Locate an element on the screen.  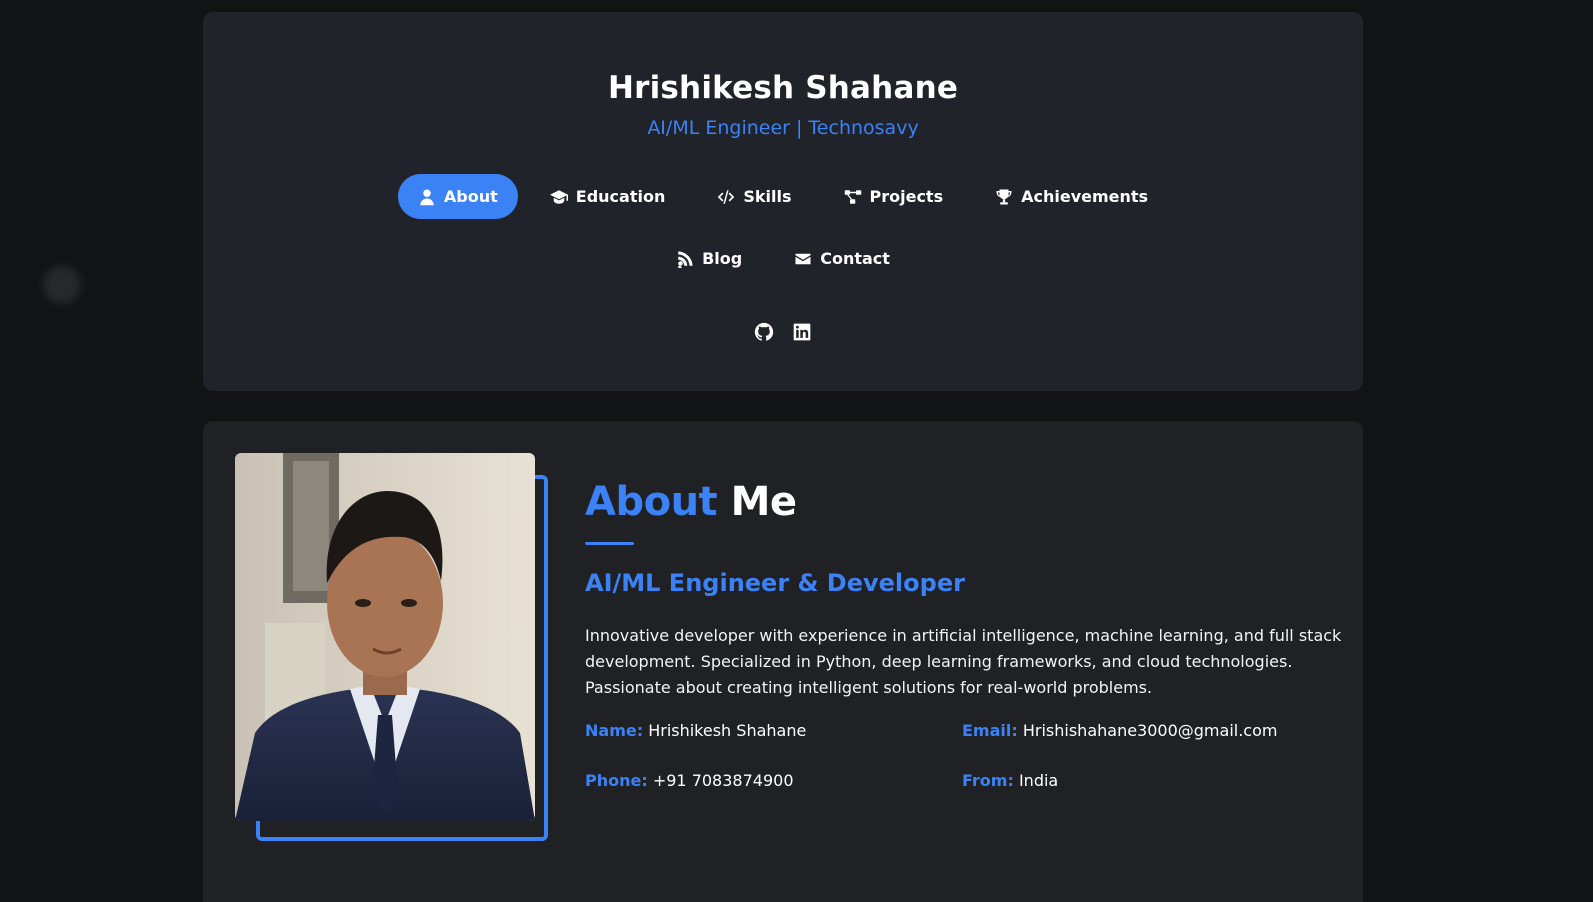
heading-underline is located at coordinates (609, 543).